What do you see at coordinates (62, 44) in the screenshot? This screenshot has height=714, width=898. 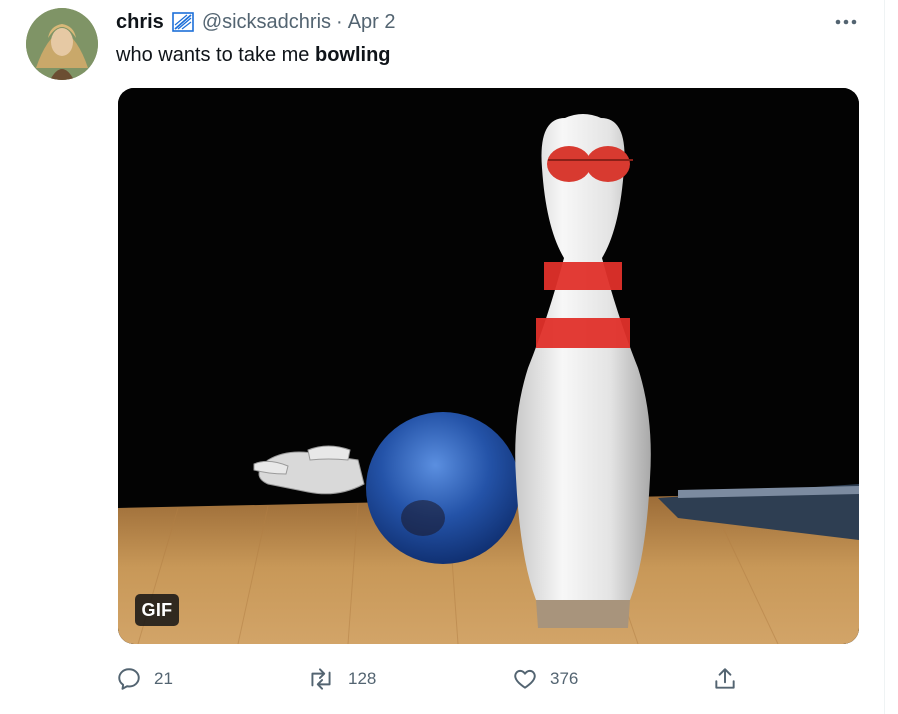 I see `avatar` at bounding box center [62, 44].